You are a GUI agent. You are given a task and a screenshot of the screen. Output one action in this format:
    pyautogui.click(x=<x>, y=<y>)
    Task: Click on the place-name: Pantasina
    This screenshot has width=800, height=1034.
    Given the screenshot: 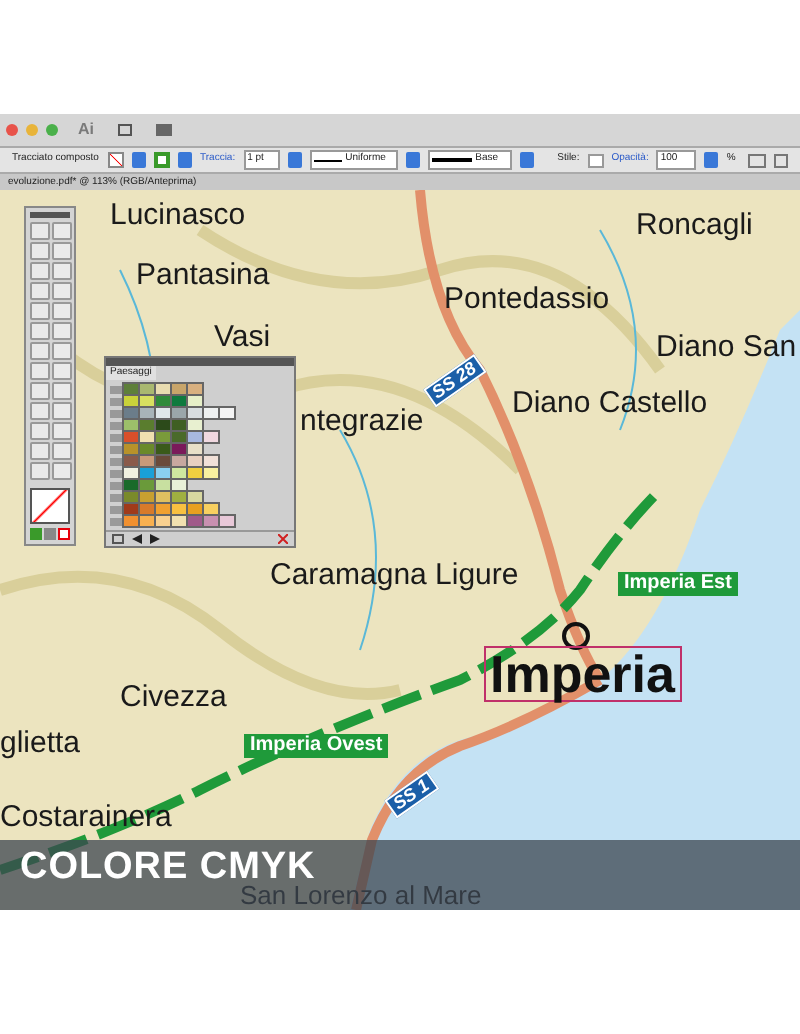 What is the action you would take?
    pyautogui.click(x=203, y=275)
    